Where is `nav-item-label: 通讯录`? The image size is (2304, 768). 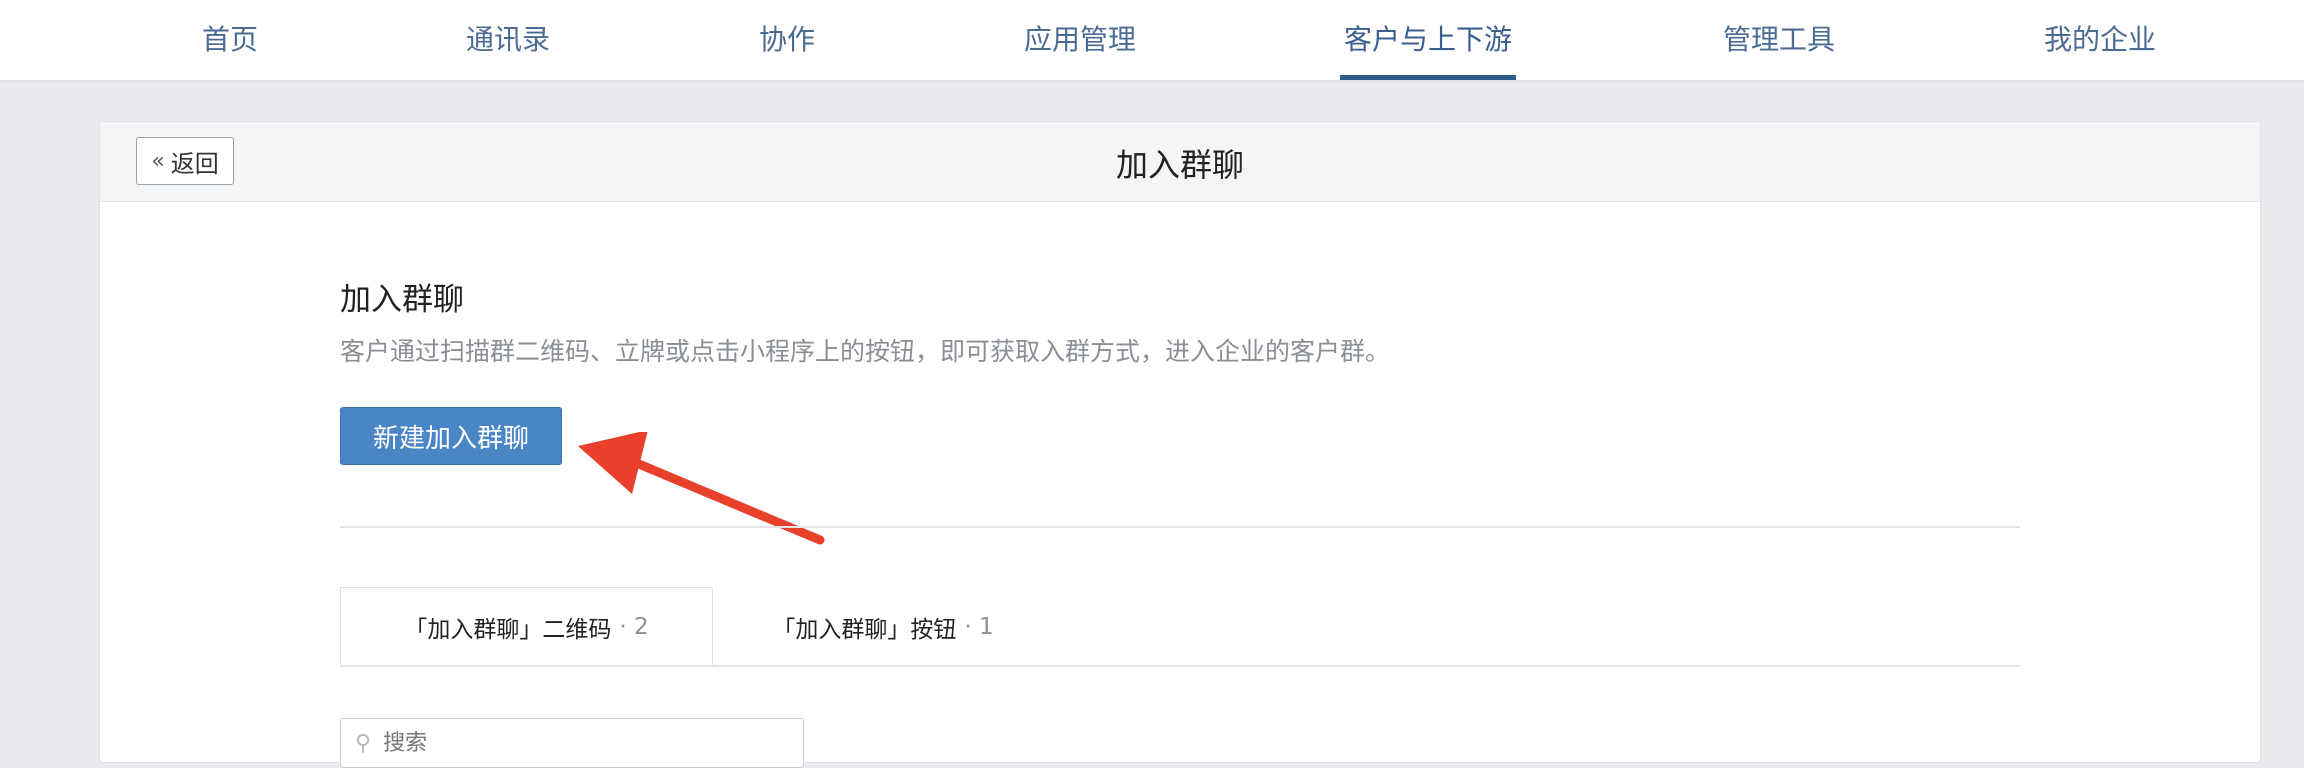 nav-item-label: 通讯录 is located at coordinates (507, 39).